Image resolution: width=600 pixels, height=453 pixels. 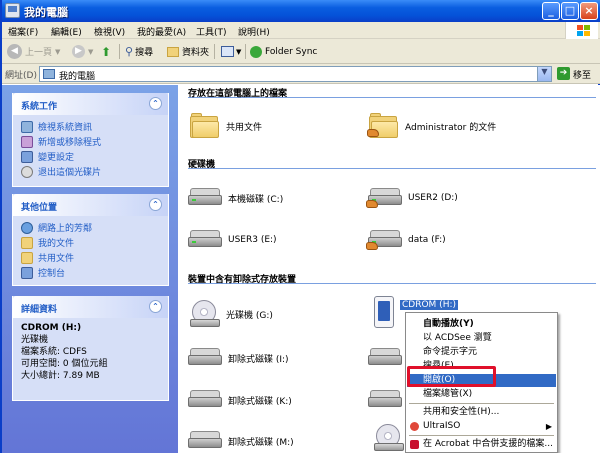 I want to click on folders-button: 資料夾, so click(x=188, y=51).